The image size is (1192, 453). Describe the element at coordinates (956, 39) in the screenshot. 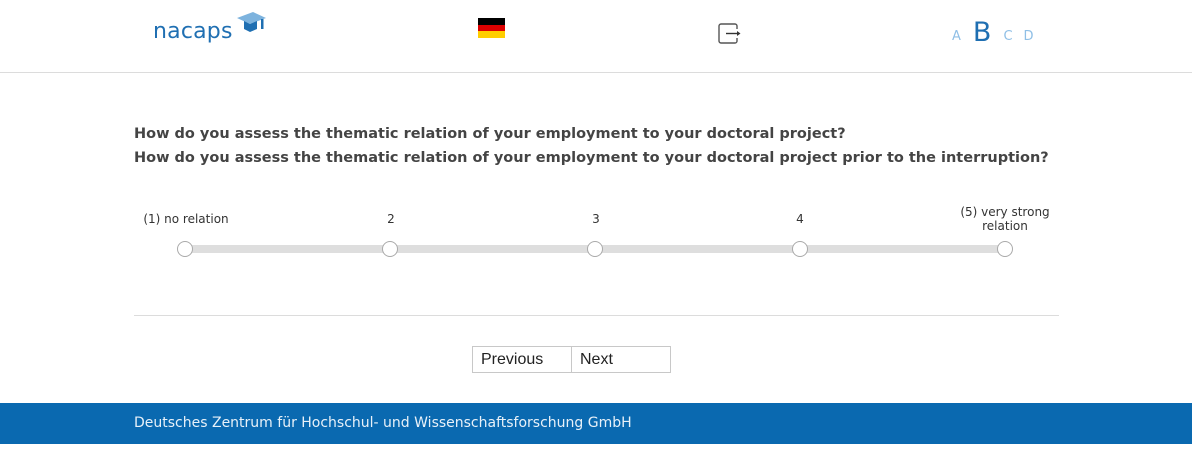

I see `font-size-a: A` at that location.